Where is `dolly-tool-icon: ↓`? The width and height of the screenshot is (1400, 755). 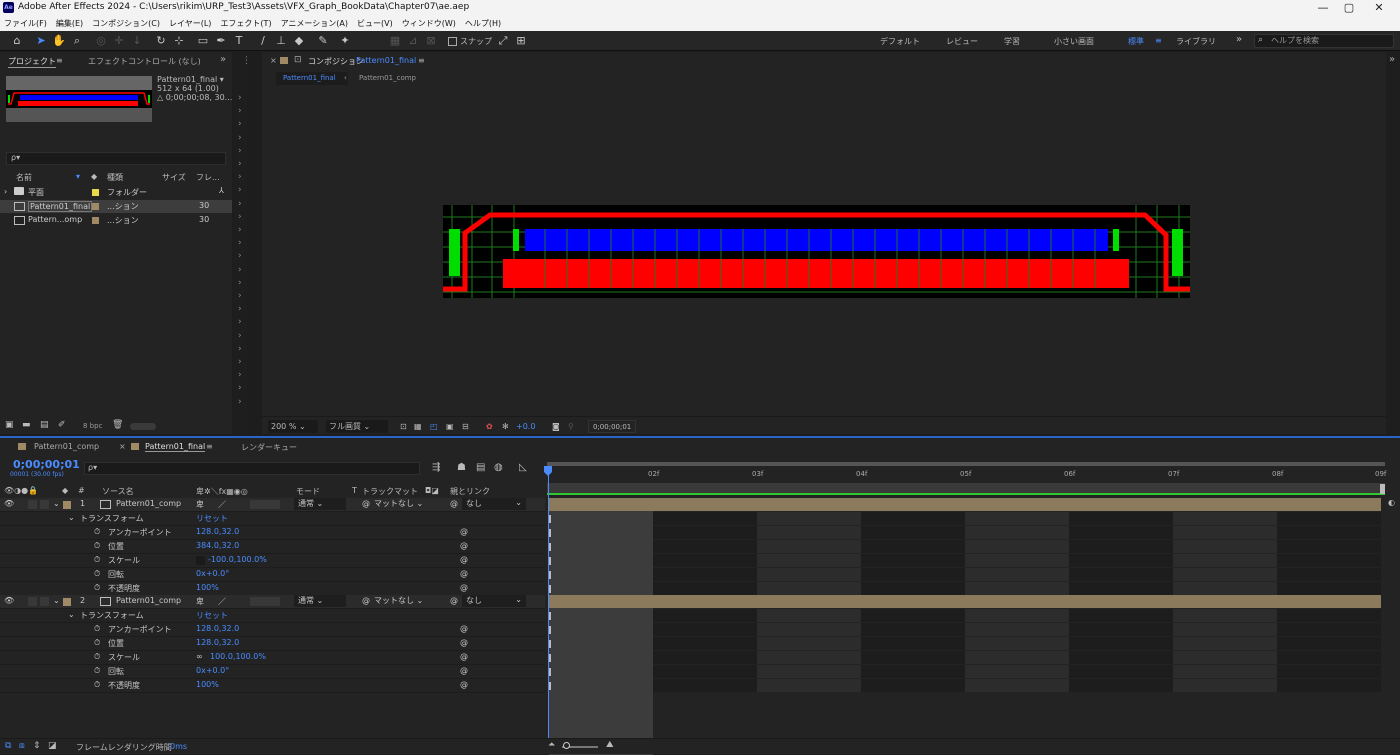 dolly-tool-icon: ↓ is located at coordinates (137, 41).